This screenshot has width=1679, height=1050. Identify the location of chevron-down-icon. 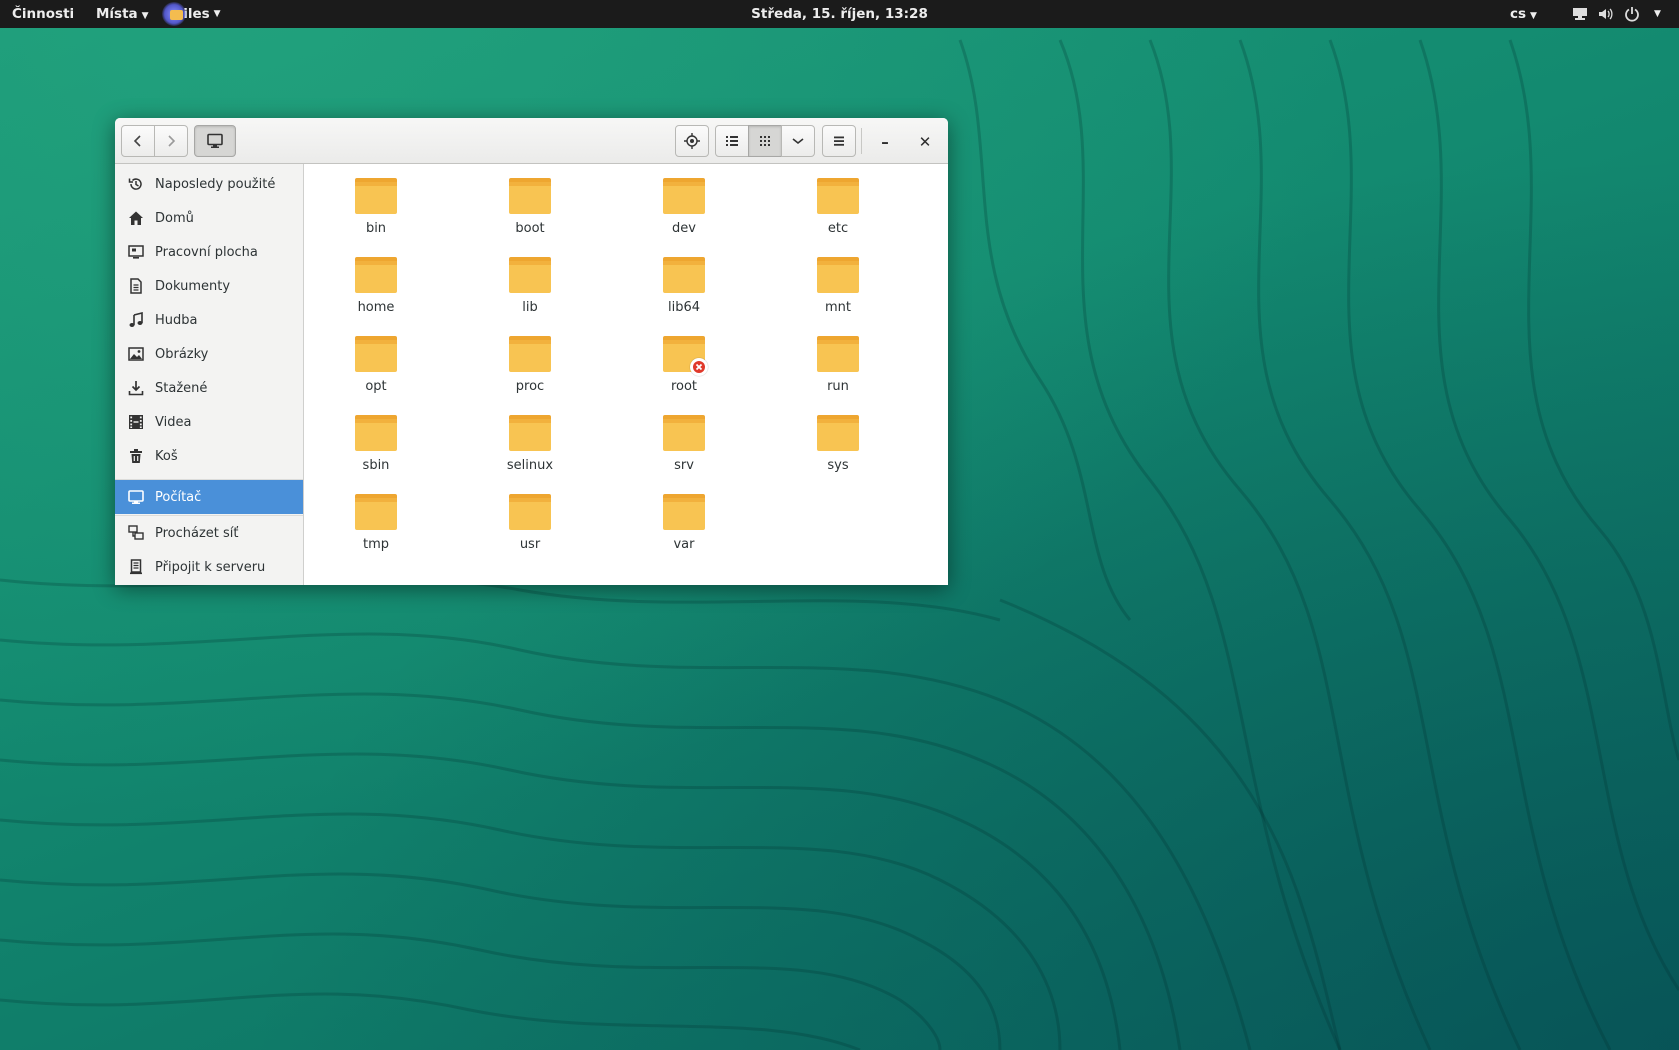
(798, 141).